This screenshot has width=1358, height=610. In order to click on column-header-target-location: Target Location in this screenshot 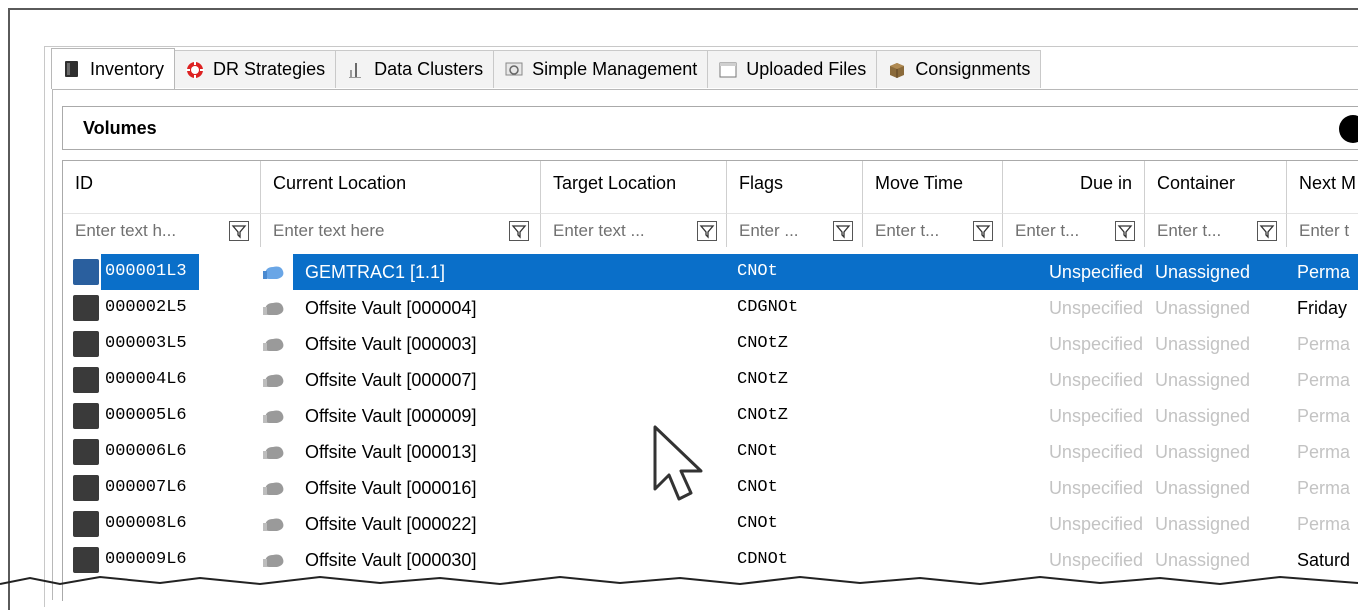, I will do `click(634, 187)`.